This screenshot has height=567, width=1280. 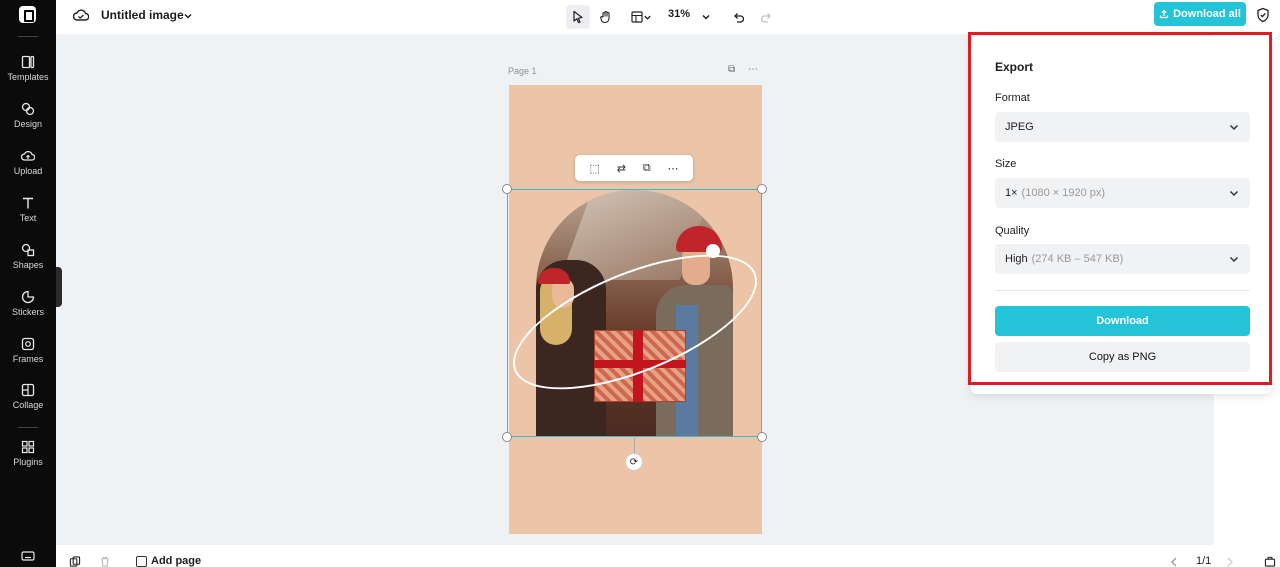 What do you see at coordinates (176, 561) in the screenshot?
I see `add-page-label: Add page` at bounding box center [176, 561].